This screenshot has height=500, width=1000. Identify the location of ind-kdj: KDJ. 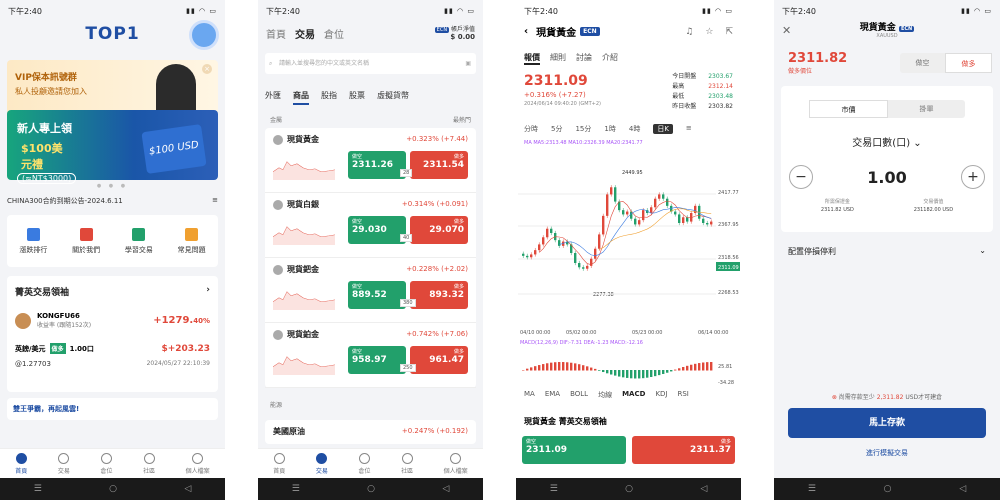
(661, 395).